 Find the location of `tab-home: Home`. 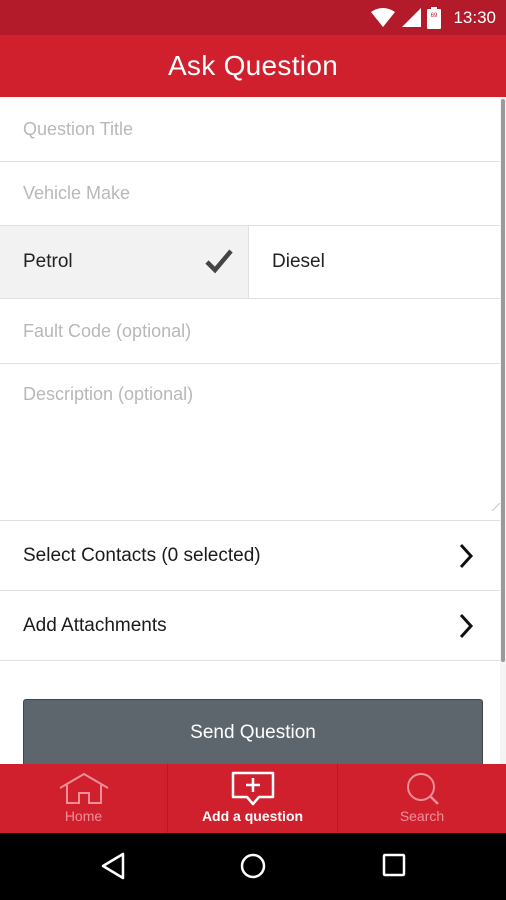

tab-home: Home is located at coordinates (84, 798).